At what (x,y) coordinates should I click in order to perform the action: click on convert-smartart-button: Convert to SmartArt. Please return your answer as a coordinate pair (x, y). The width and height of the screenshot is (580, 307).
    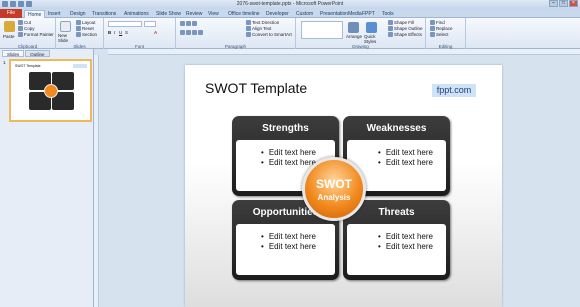
    Looking at the image, I should click on (269, 35).